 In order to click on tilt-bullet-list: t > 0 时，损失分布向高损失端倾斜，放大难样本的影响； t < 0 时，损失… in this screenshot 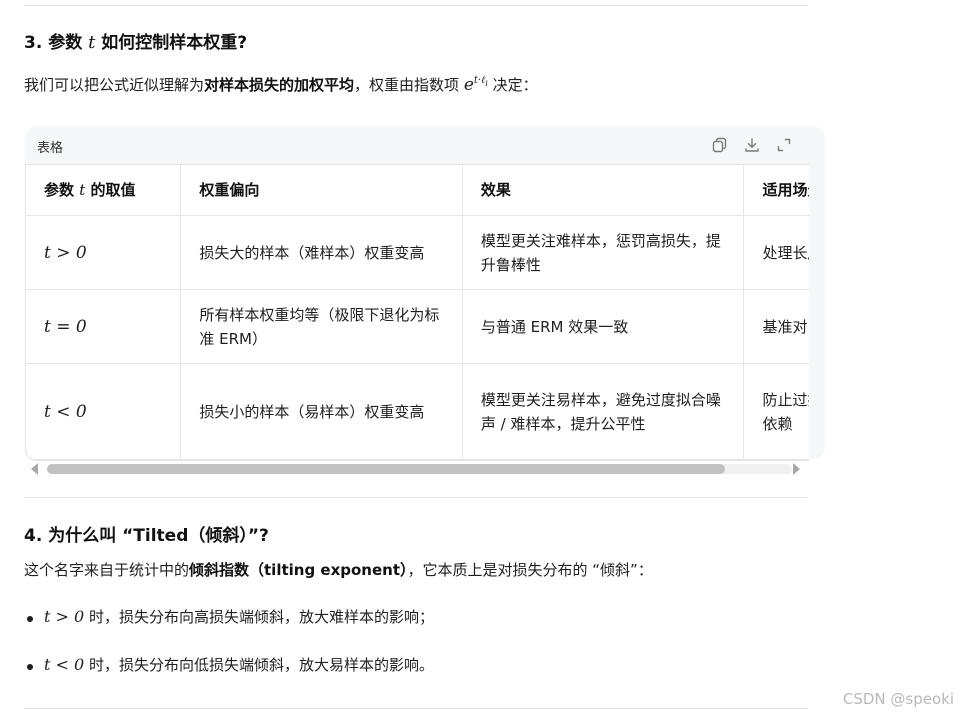, I will do `click(229, 654)`.